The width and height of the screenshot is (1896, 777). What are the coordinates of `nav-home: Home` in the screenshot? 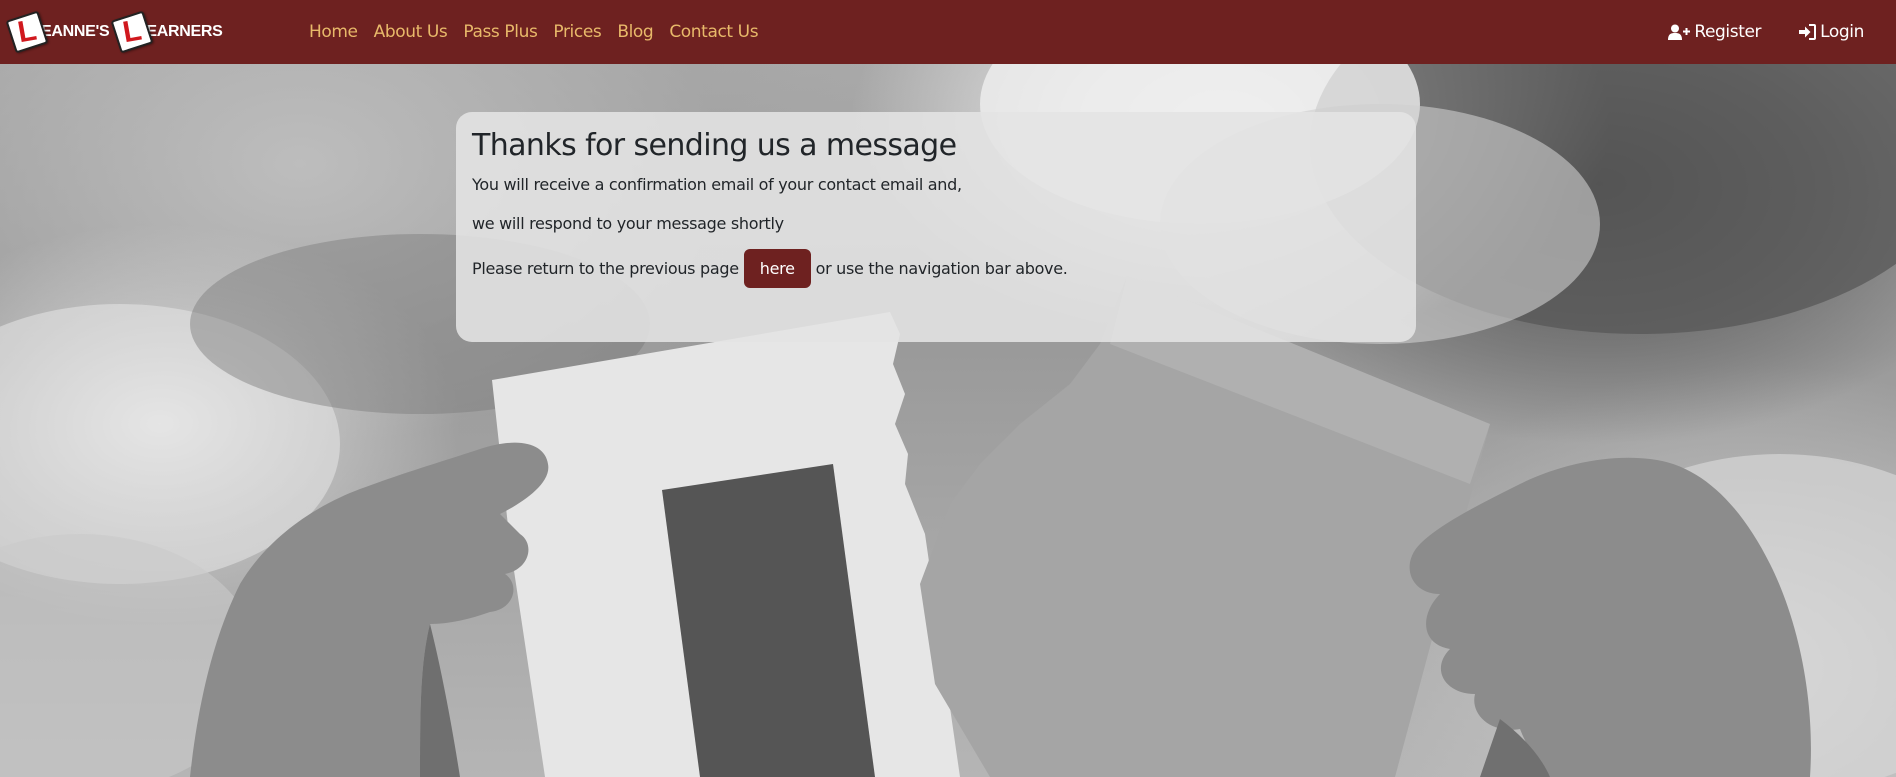 It's located at (333, 32).